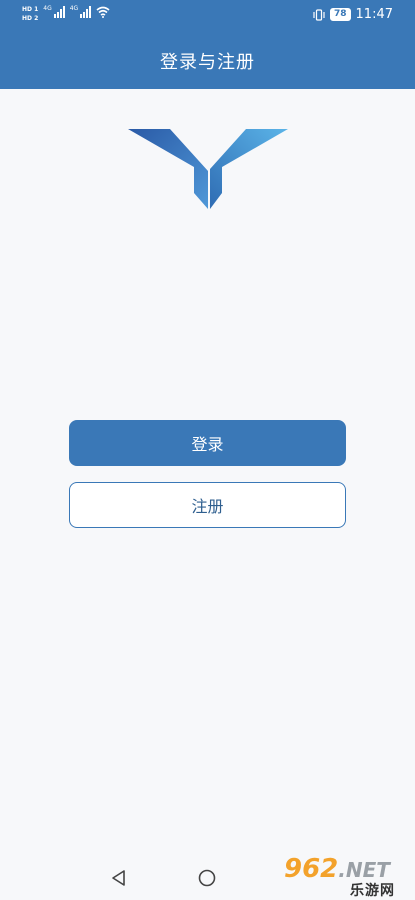  What do you see at coordinates (54, 12) in the screenshot?
I see `signal-1-icon: 4G` at bounding box center [54, 12].